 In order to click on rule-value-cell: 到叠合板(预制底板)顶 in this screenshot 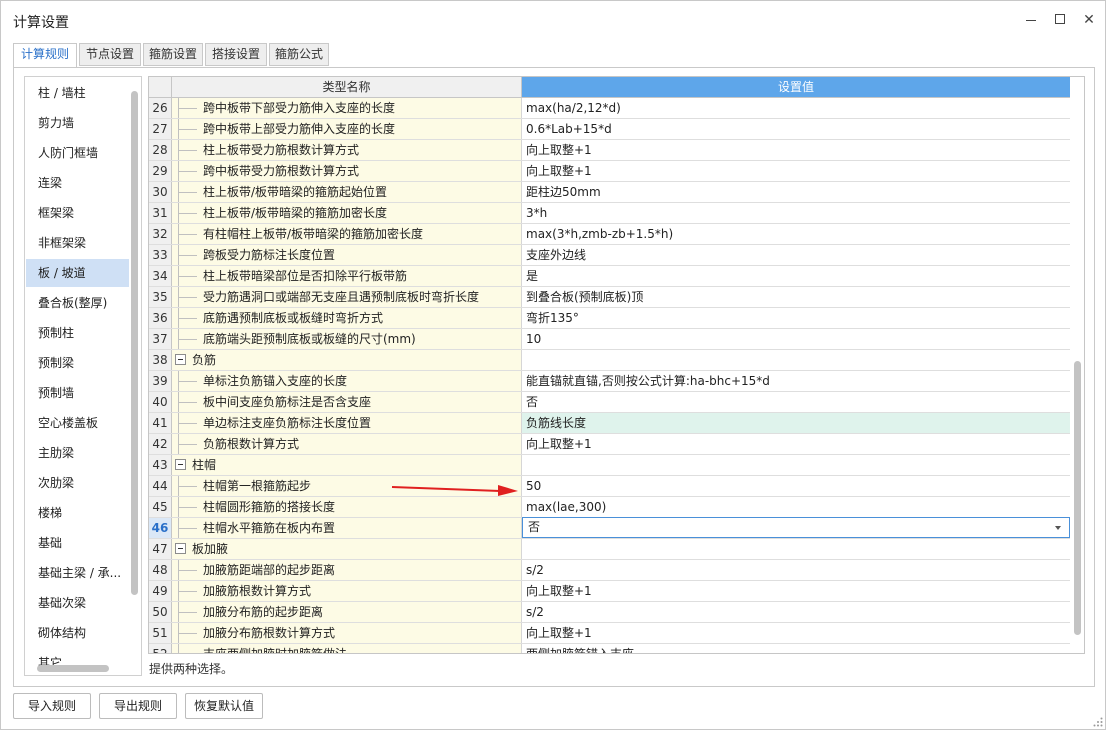, I will do `click(796, 297)`.